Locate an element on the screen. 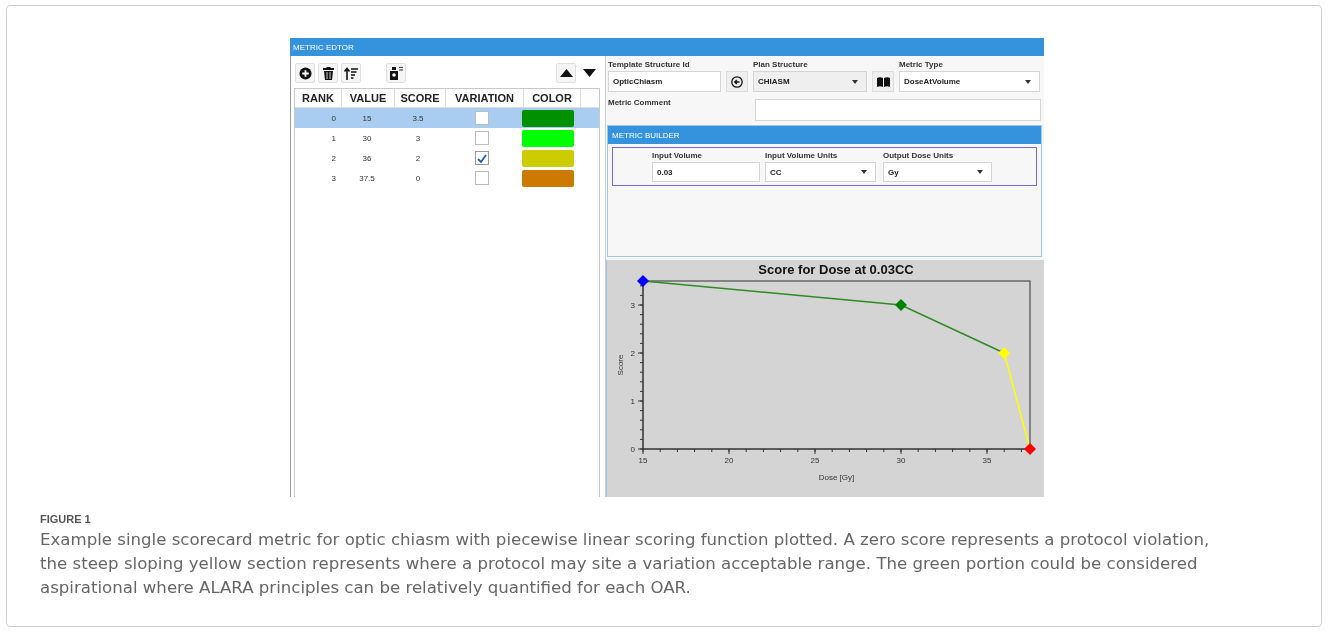  add-button is located at coordinates (305, 73).